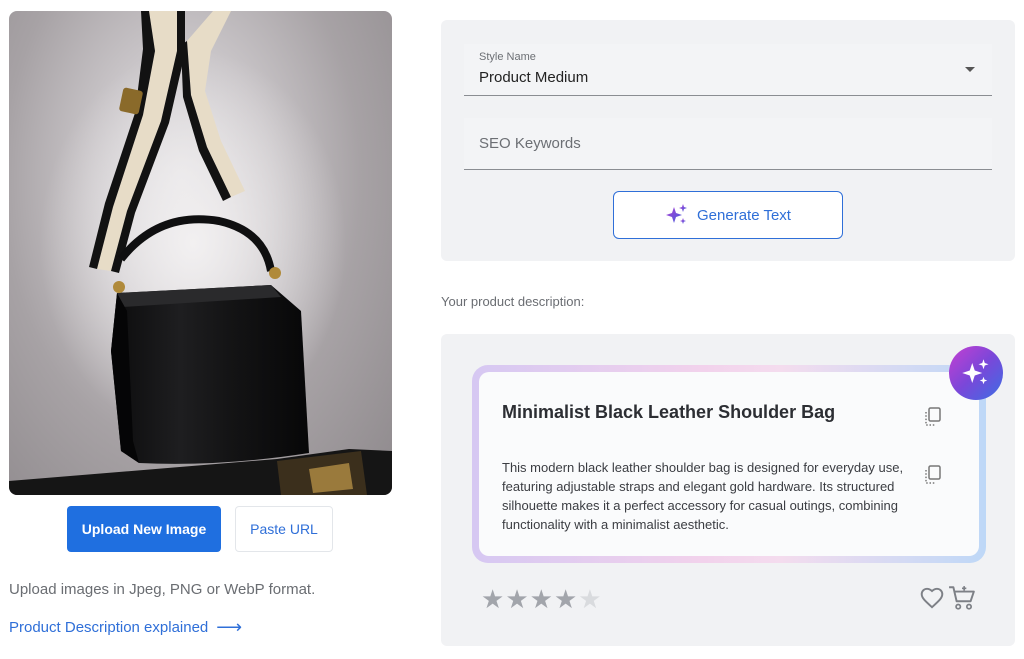  What do you see at coordinates (728, 144) in the screenshot?
I see `seo-keywords-input` at bounding box center [728, 144].